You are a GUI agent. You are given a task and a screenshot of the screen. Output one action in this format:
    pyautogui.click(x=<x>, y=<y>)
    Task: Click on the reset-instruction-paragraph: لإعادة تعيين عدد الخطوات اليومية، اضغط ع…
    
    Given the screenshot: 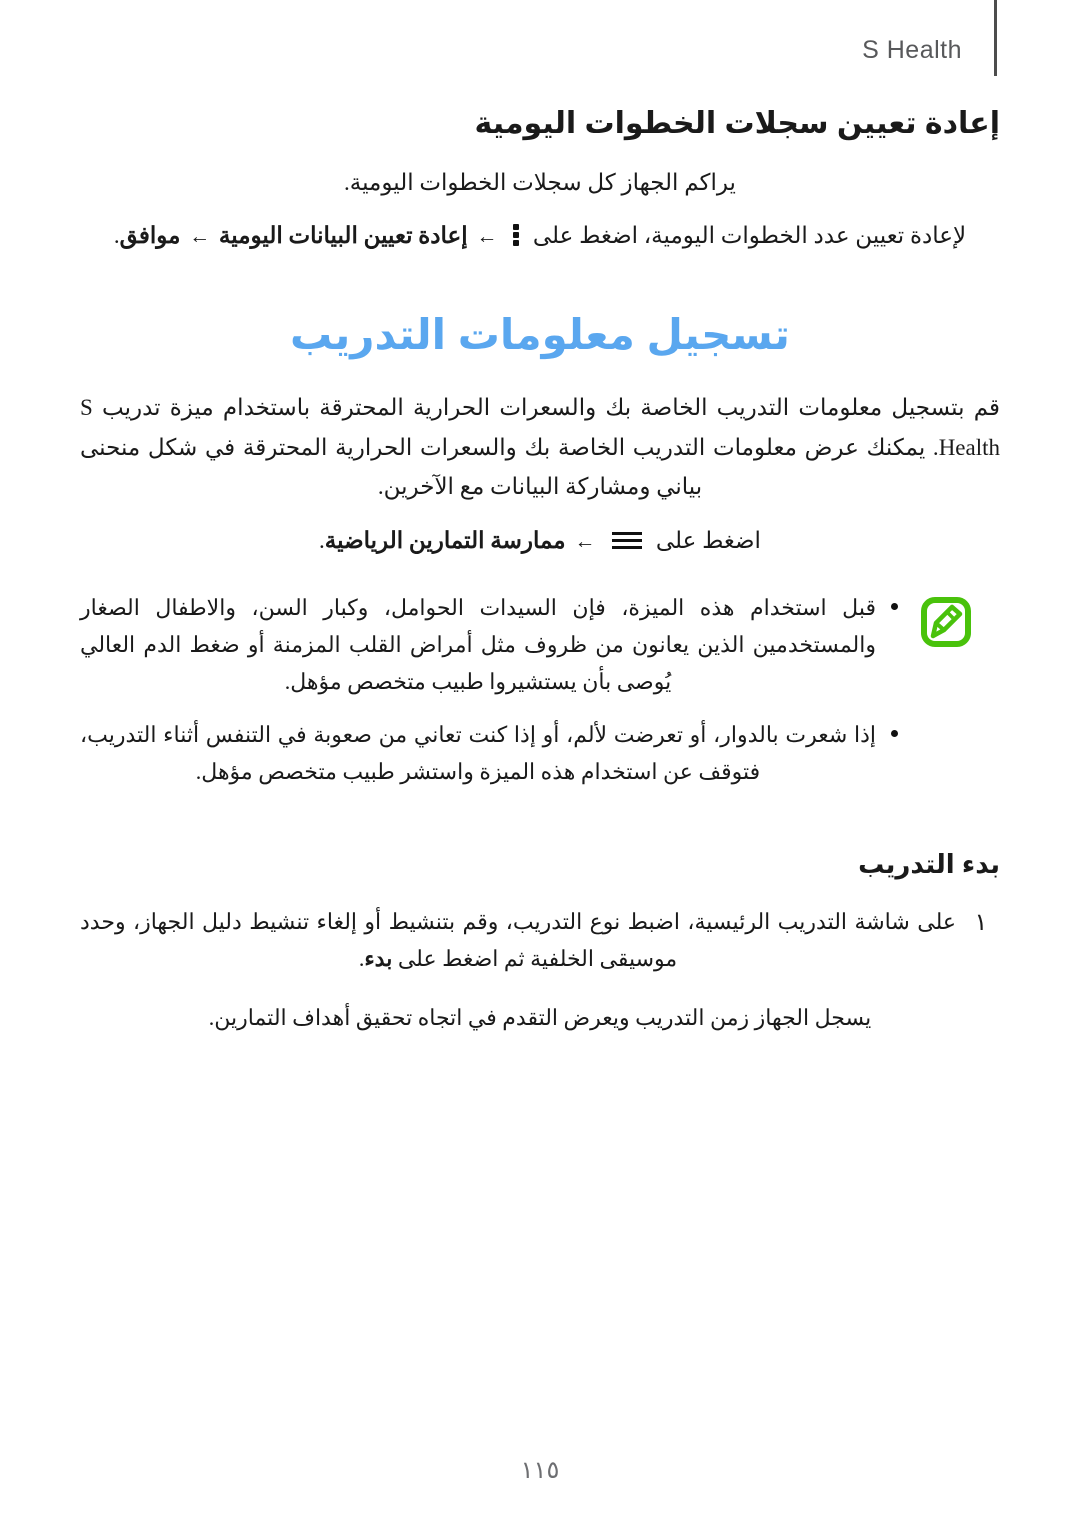 What is the action you would take?
    pyautogui.click(x=540, y=236)
    